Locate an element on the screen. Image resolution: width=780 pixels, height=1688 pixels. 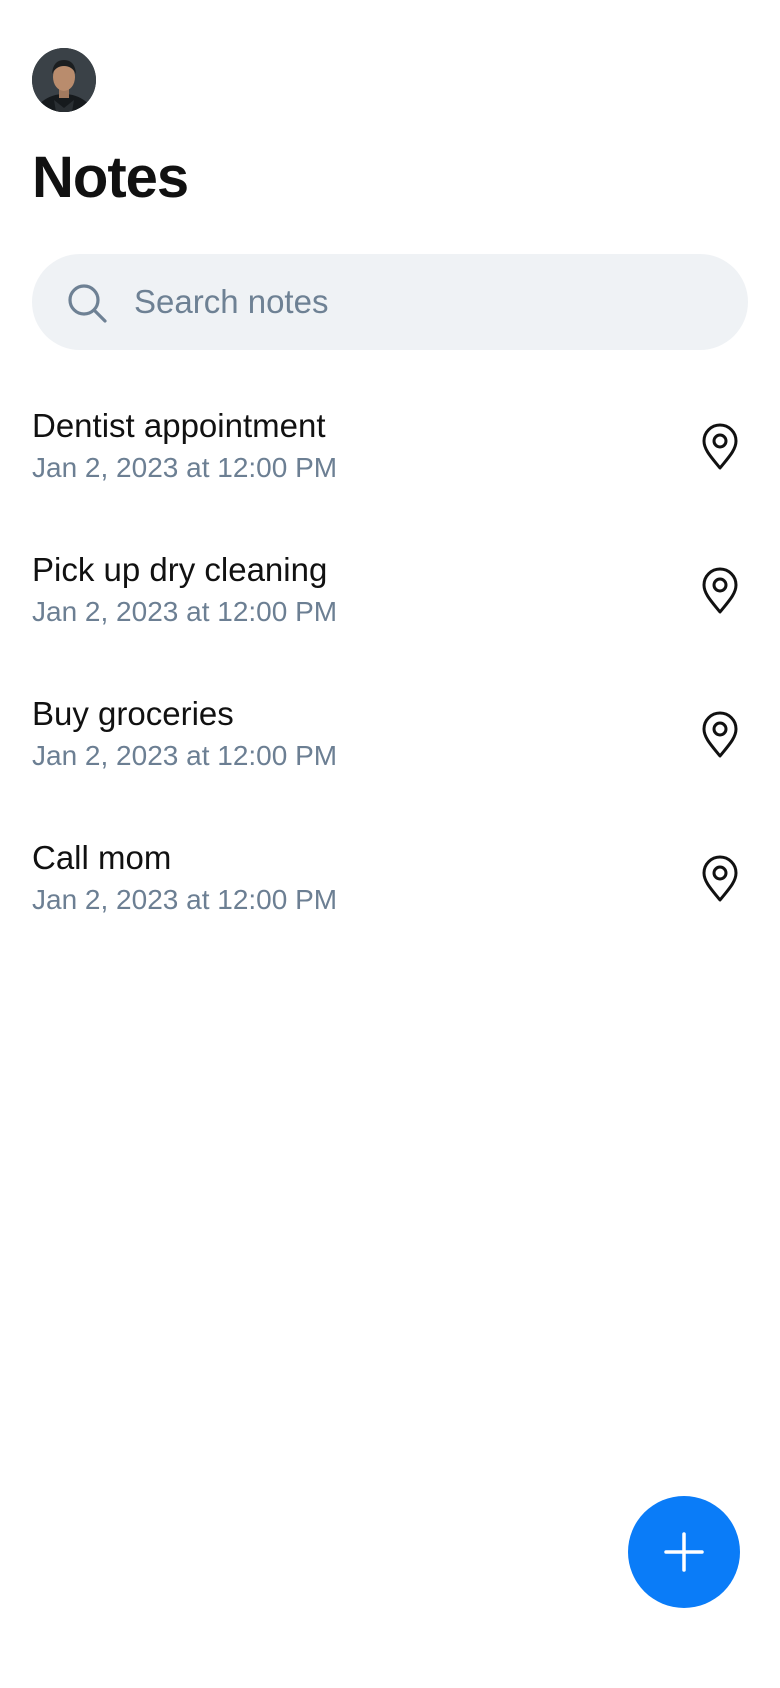
note-item-buy-groceries: Buy groceries Jan 2, 2023 at 12:00 PM is located at coordinates (390, 744).